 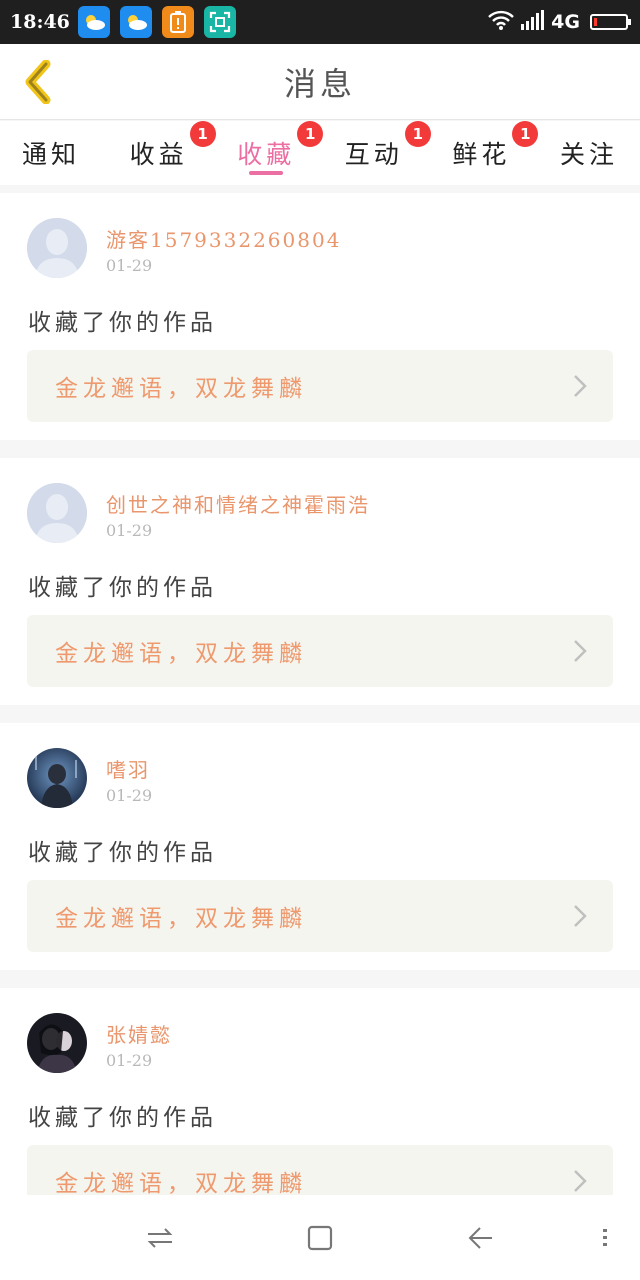 I want to click on header: 消息, so click(x=320, y=82).